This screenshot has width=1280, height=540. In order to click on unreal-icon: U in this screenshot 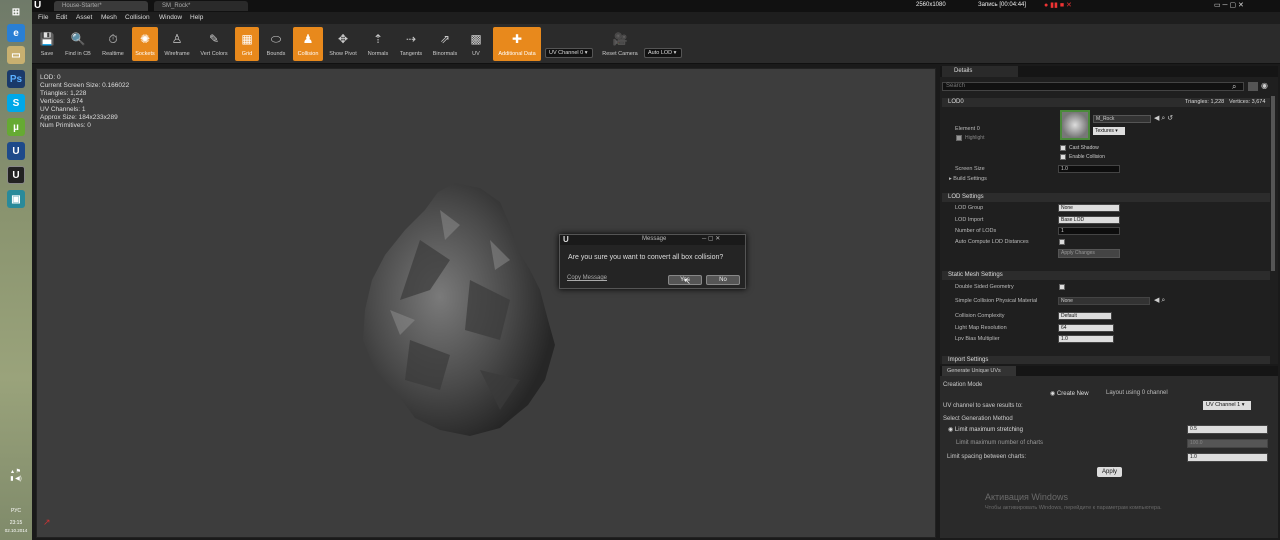, I will do `click(16, 151)`.